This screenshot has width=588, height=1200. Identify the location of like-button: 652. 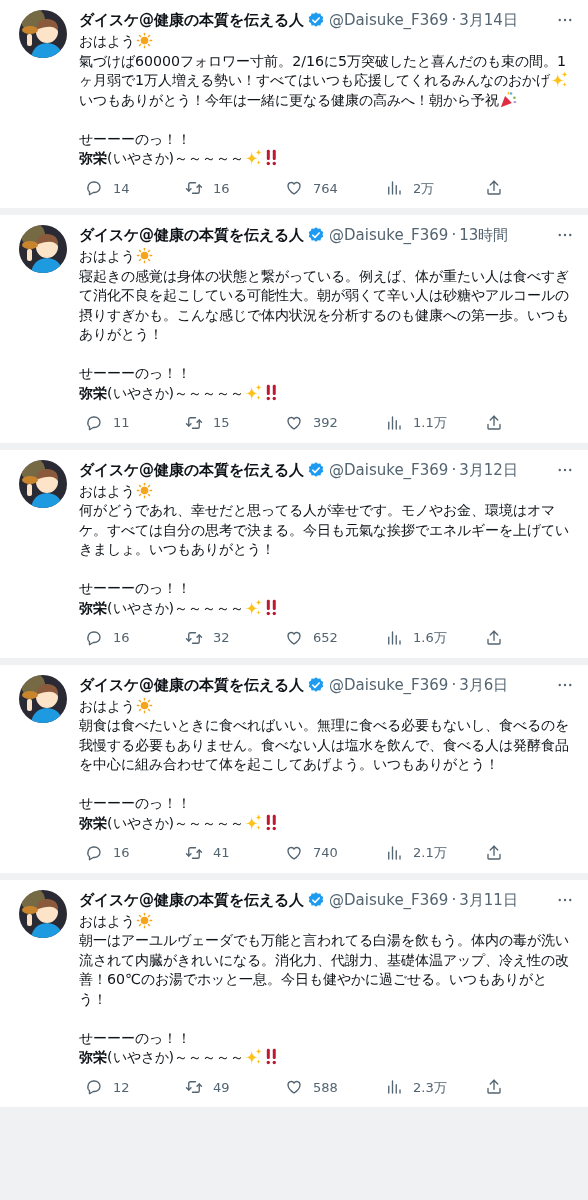
(335, 638).